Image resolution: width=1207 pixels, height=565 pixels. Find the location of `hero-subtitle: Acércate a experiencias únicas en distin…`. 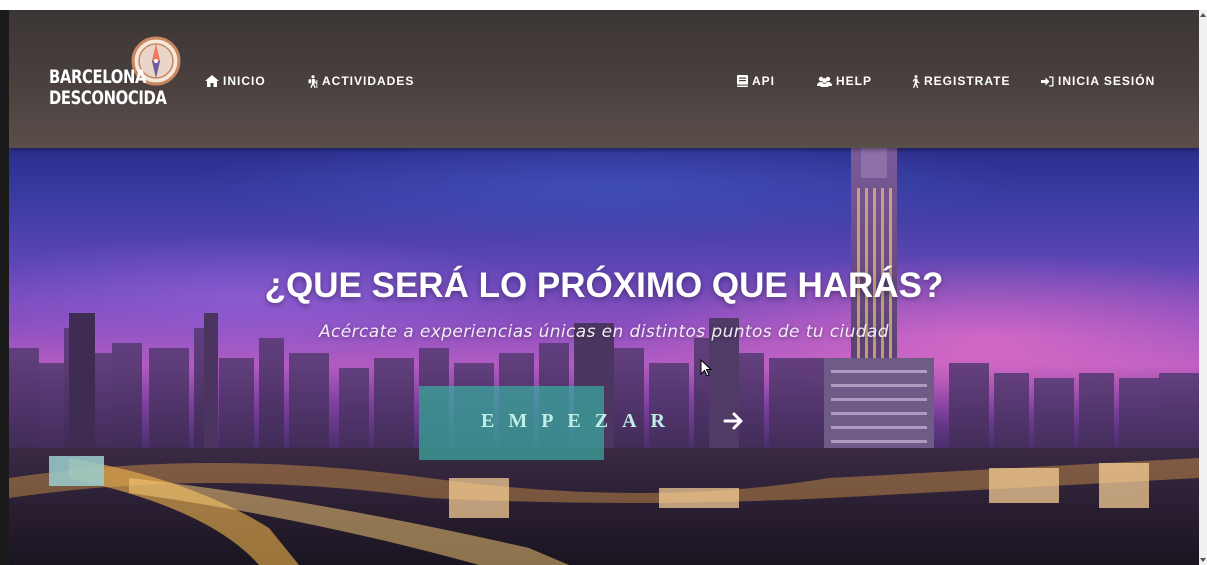

hero-subtitle: Acércate a experiencias únicas en distin… is located at coordinates (603, 332).